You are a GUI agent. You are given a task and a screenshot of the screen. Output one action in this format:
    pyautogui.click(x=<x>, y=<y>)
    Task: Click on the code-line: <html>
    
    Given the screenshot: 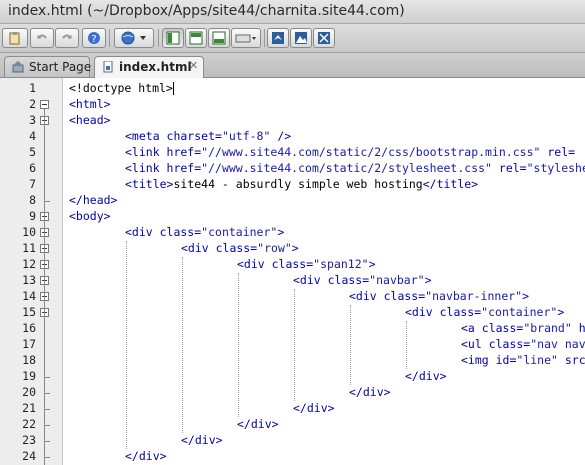 What is the action you would take?
    pyautogui.click(x=90, y=104)
    